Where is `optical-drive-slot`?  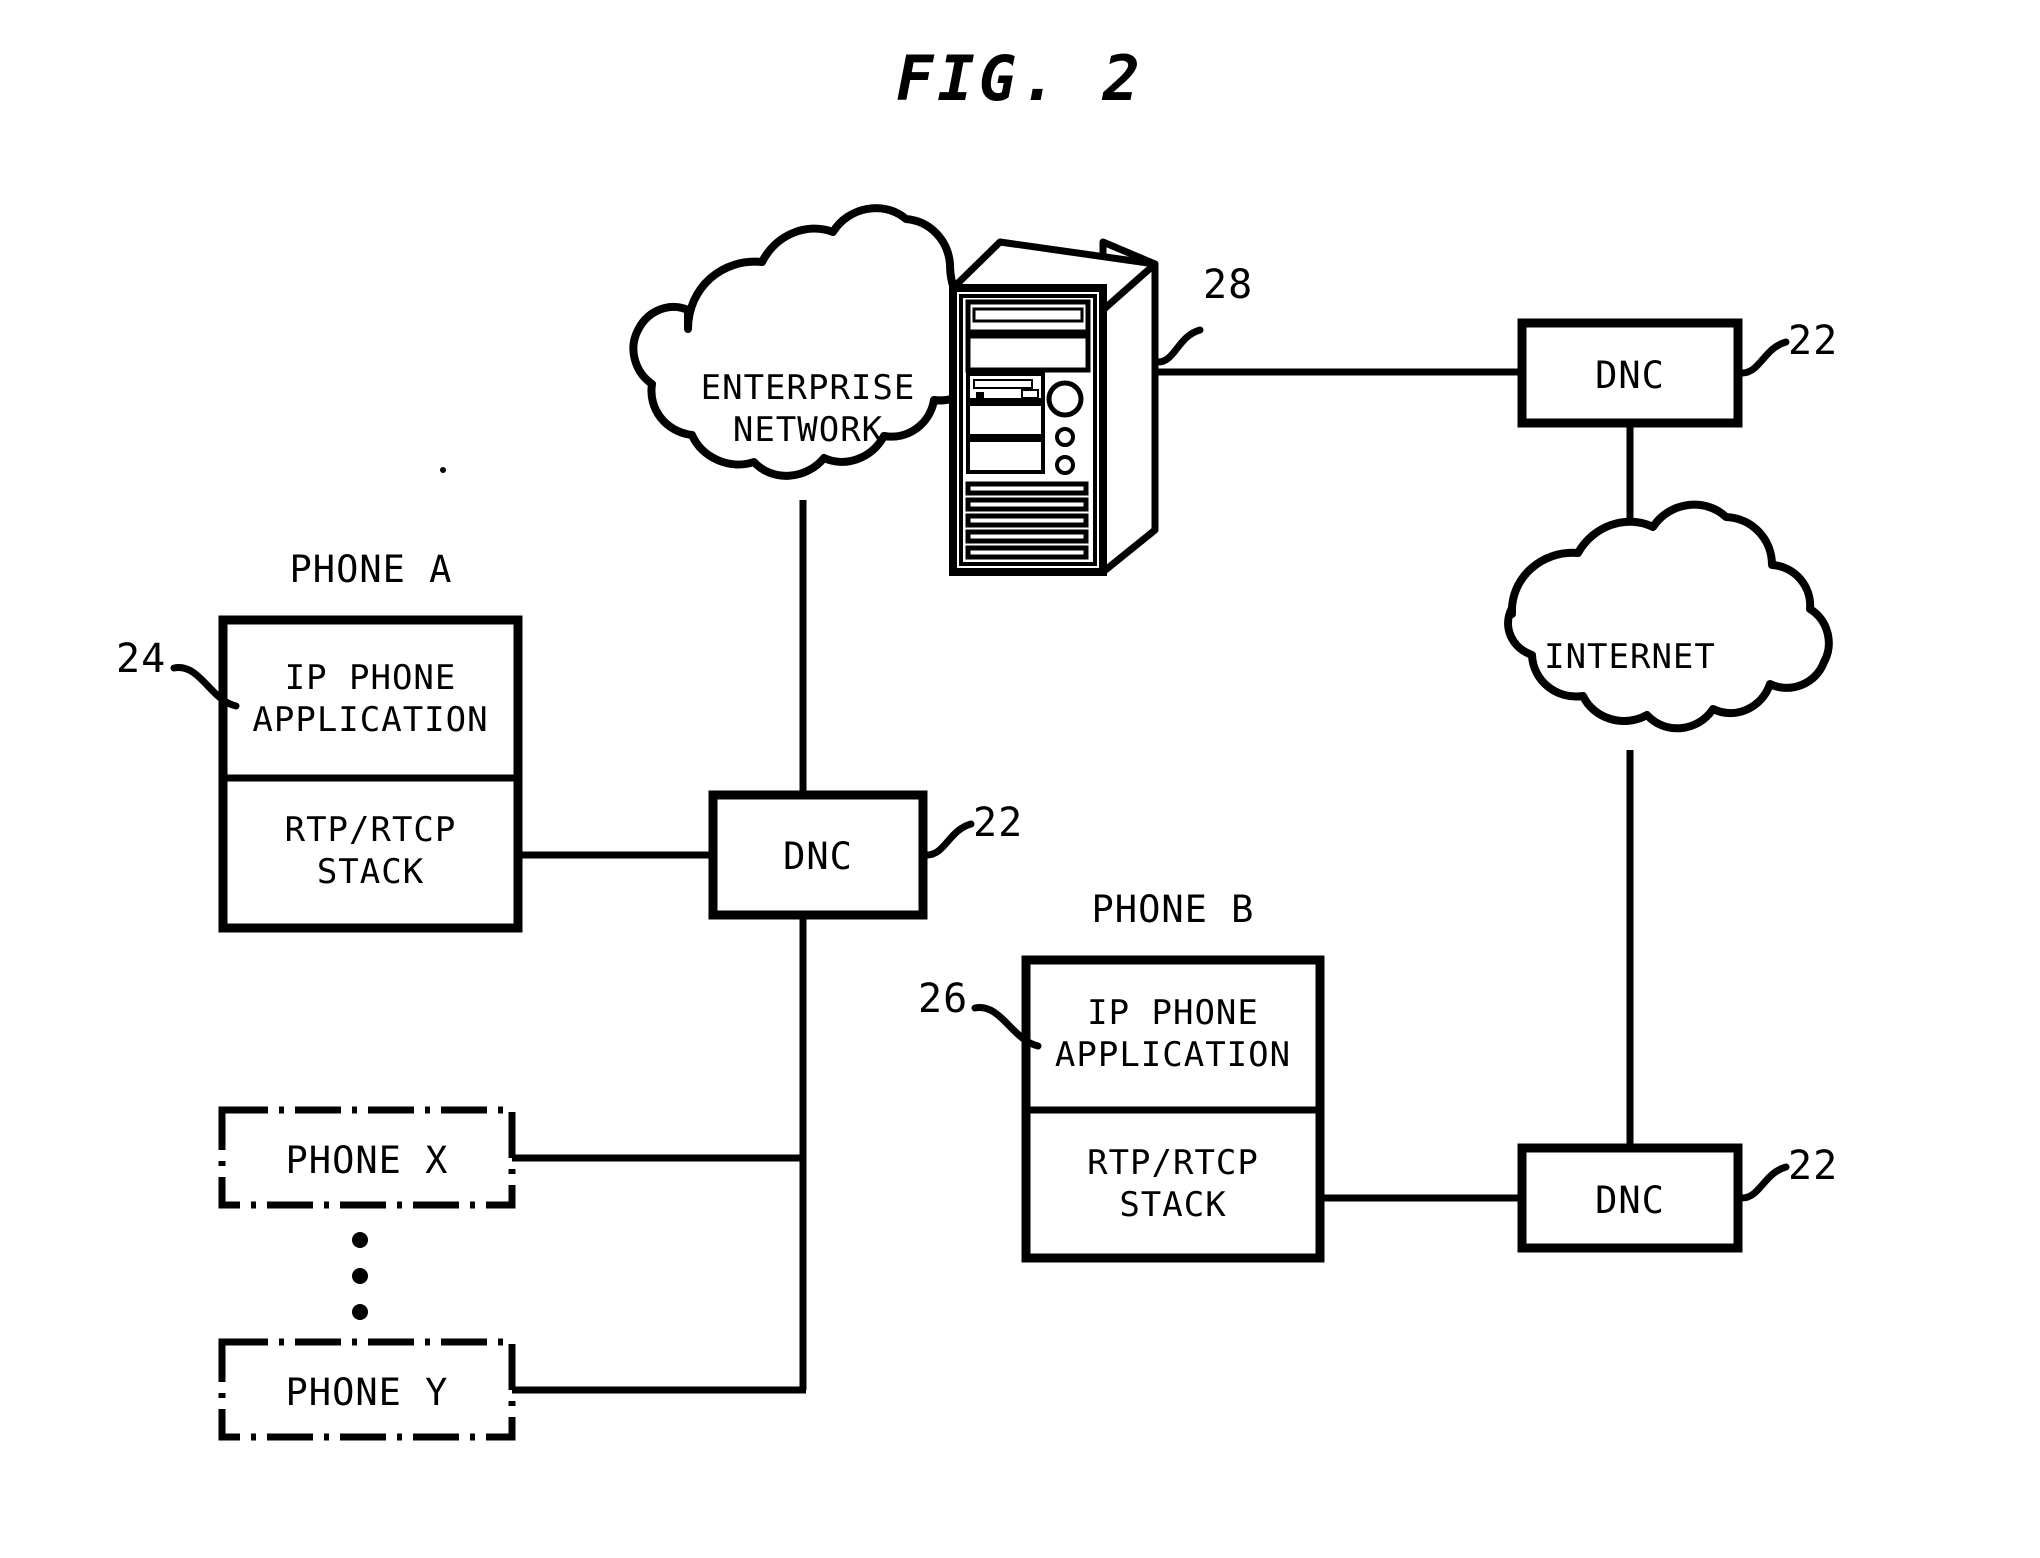
optical-drive-slot is located at coordinates (1028, 315).